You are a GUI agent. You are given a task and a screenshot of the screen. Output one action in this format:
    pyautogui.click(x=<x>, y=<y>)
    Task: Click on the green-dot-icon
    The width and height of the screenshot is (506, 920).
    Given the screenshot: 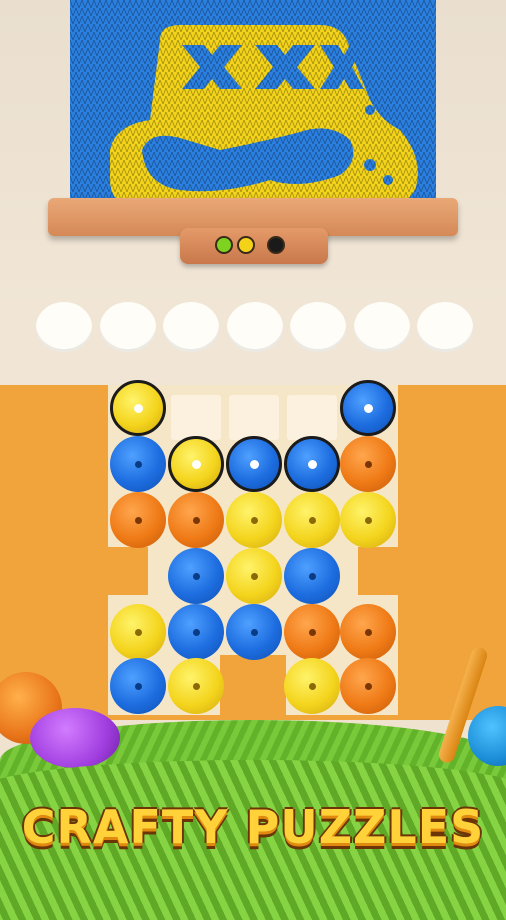 What is the action you would take?
    pyautogui.click(x=224, y=245)
    